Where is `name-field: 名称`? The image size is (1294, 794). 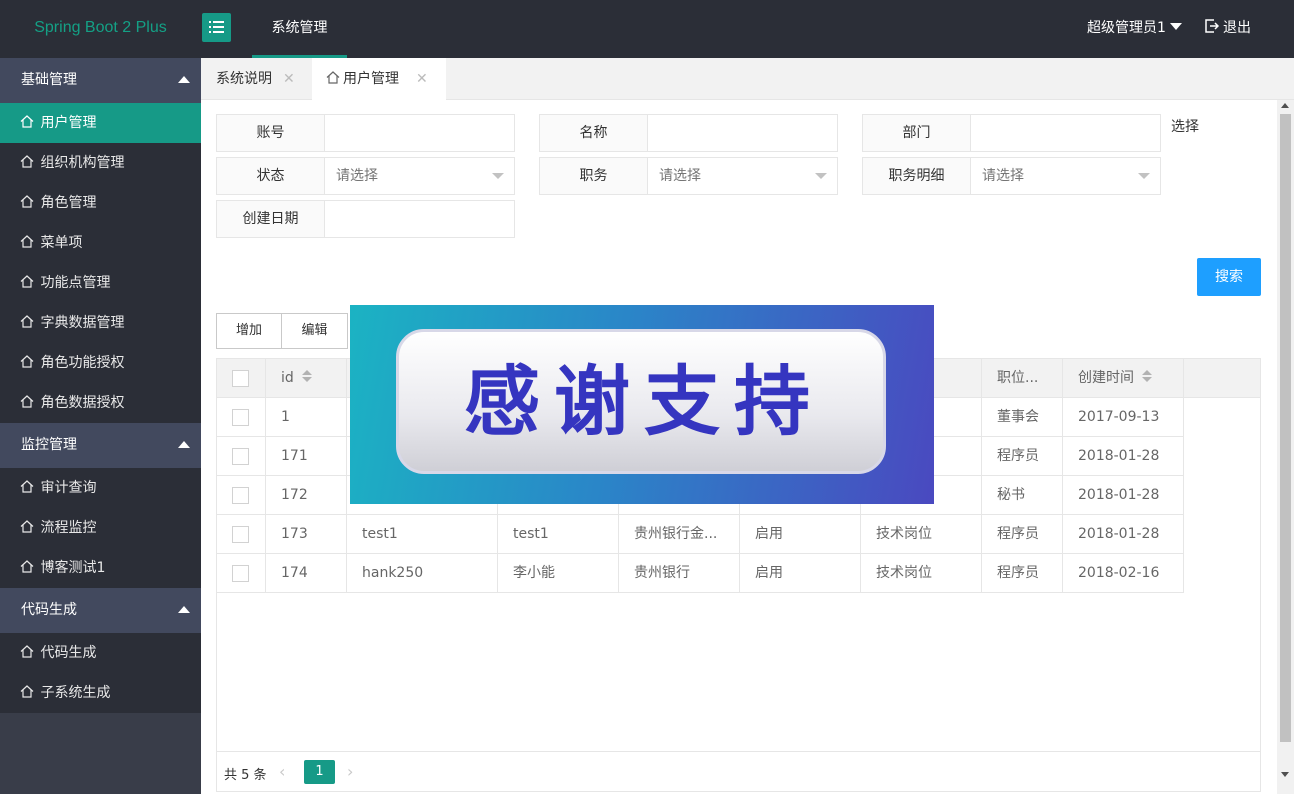 name-field: 名称 is located at coordinates (688, 133).